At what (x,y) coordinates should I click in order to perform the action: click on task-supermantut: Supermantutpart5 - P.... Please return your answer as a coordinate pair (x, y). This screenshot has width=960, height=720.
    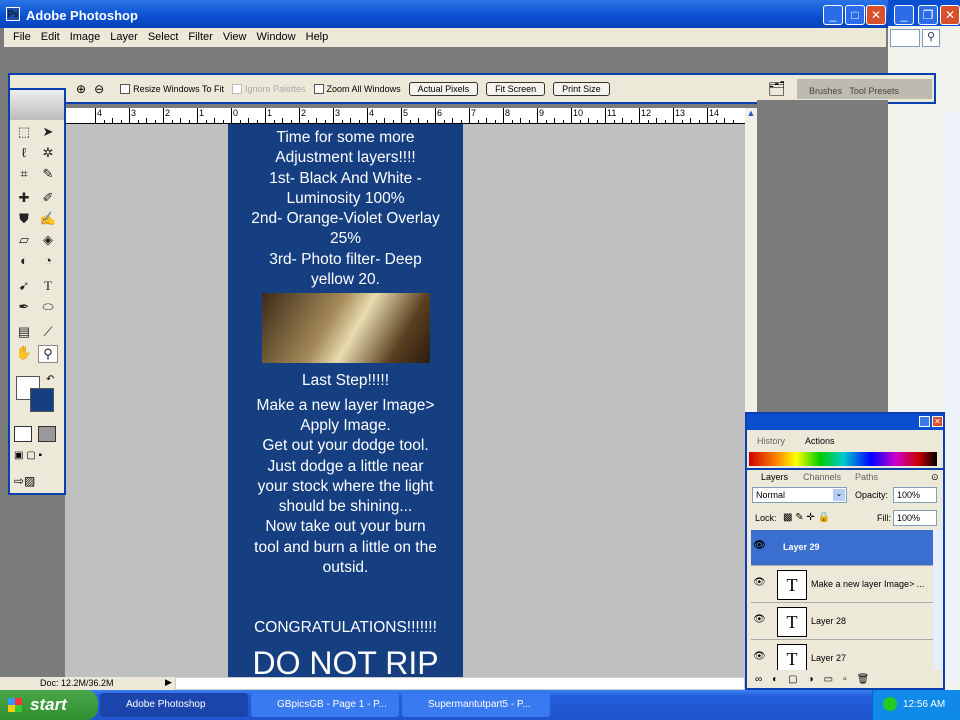
    Looking at the image, I should click on (476, 705).